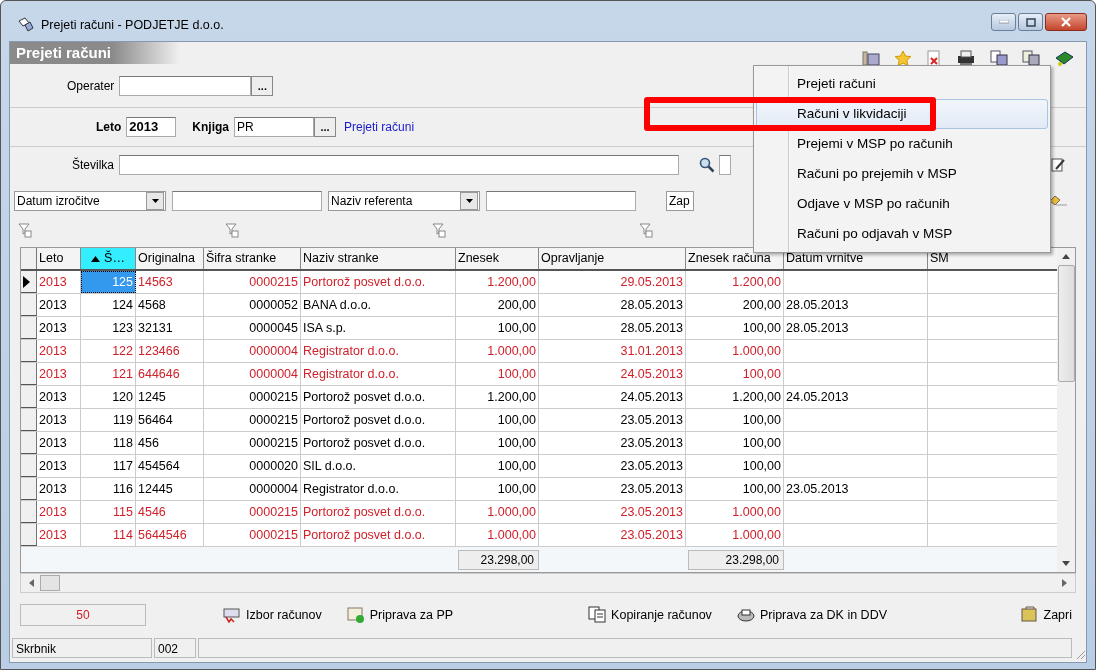  I want to click on column-header: Znesek, so click(497, 259).